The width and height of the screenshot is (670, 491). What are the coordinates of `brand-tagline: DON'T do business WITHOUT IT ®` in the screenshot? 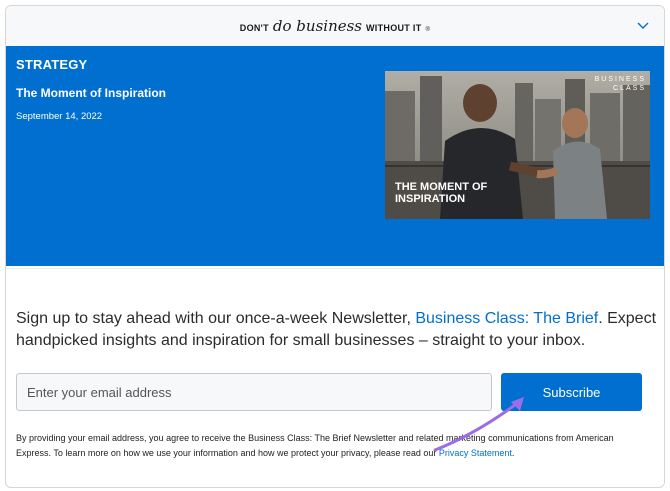 It's located at (335, 26).